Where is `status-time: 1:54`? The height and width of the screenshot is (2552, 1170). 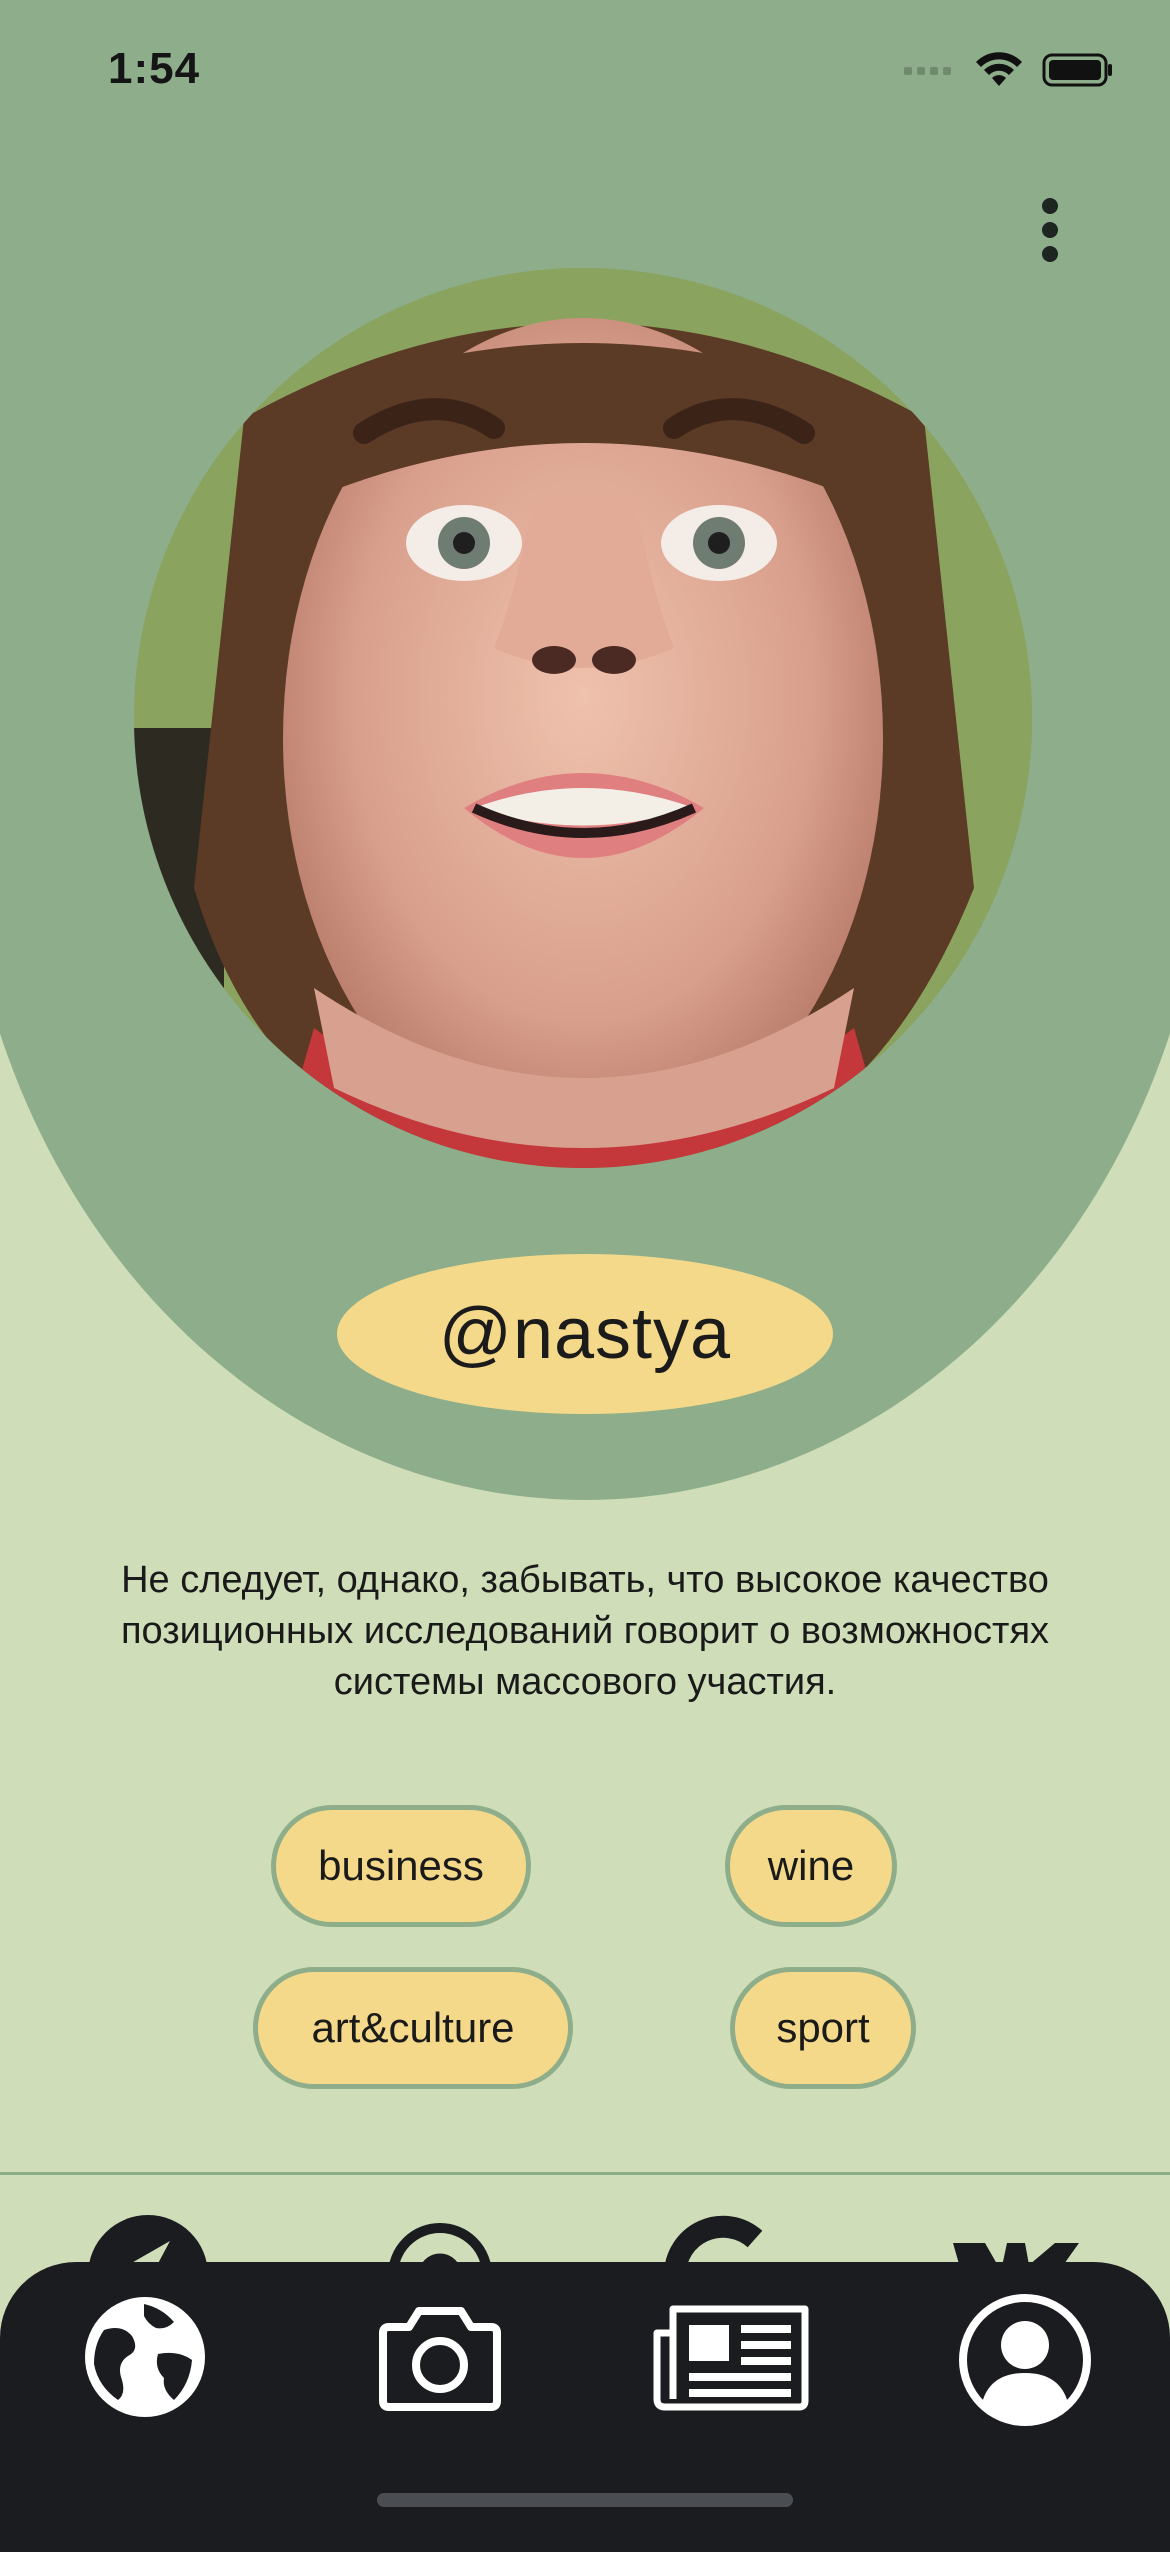
status-time: 1:54 is located at coordinates (154, 68).